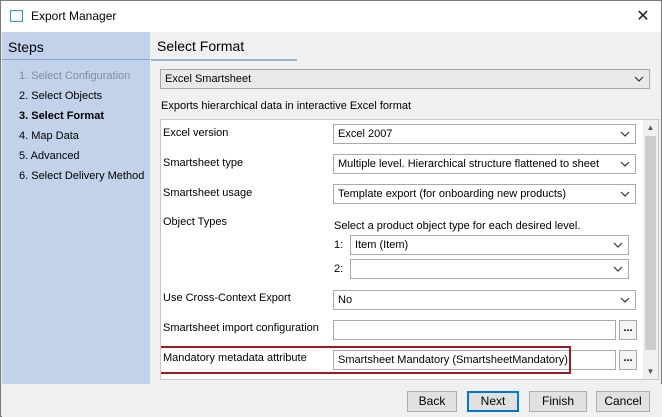 The image size is (662, 417). What do you see at coordinates (650, 127) in the screenshot?
I see `scroll-up-icon: ▲` at bounding box center [650, 127].